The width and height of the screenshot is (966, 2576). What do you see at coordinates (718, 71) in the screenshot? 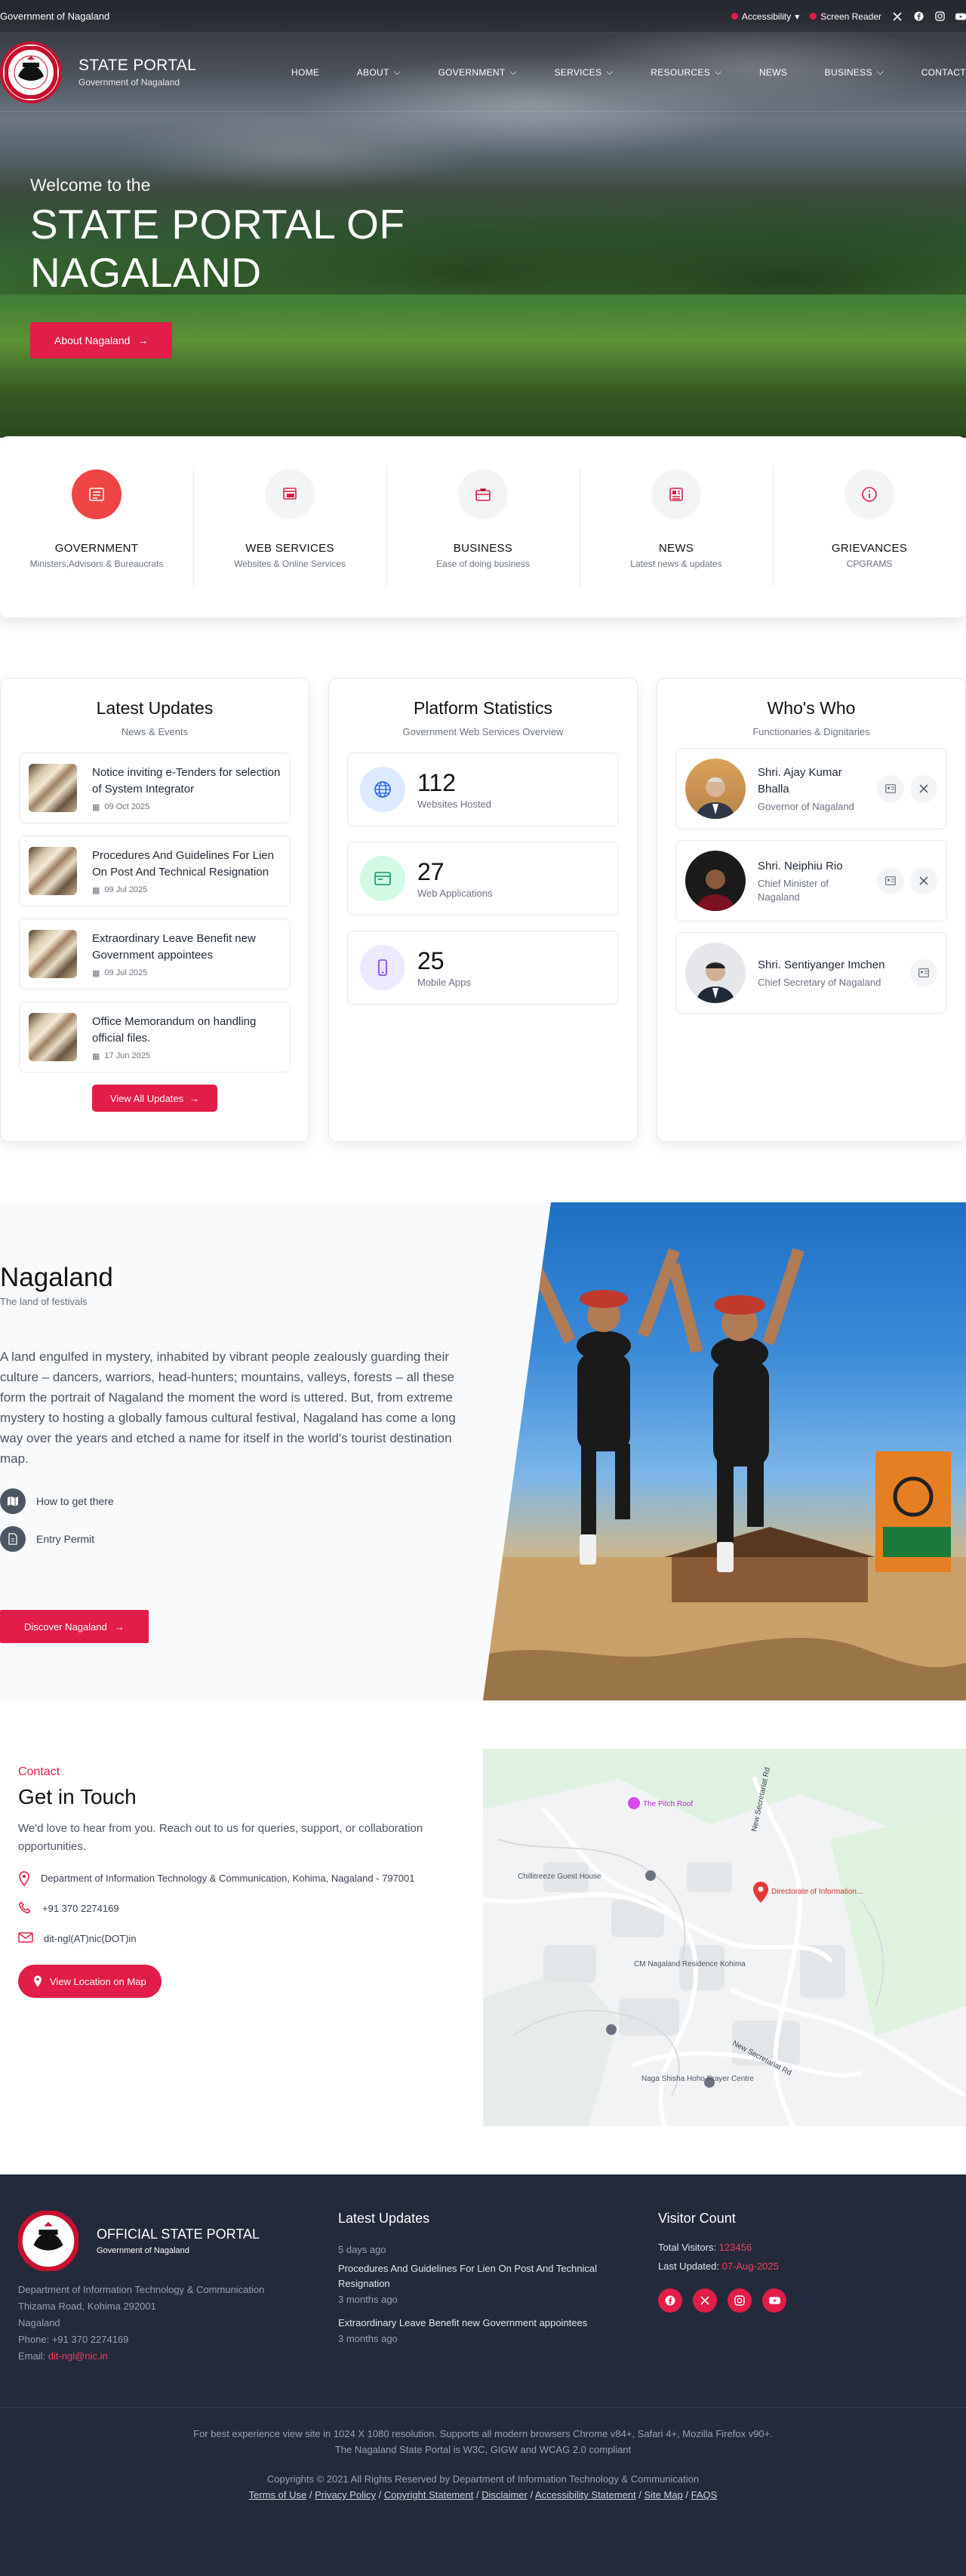
I see `chevron-down-icon: ⌵` at bounding box center [718, 71].